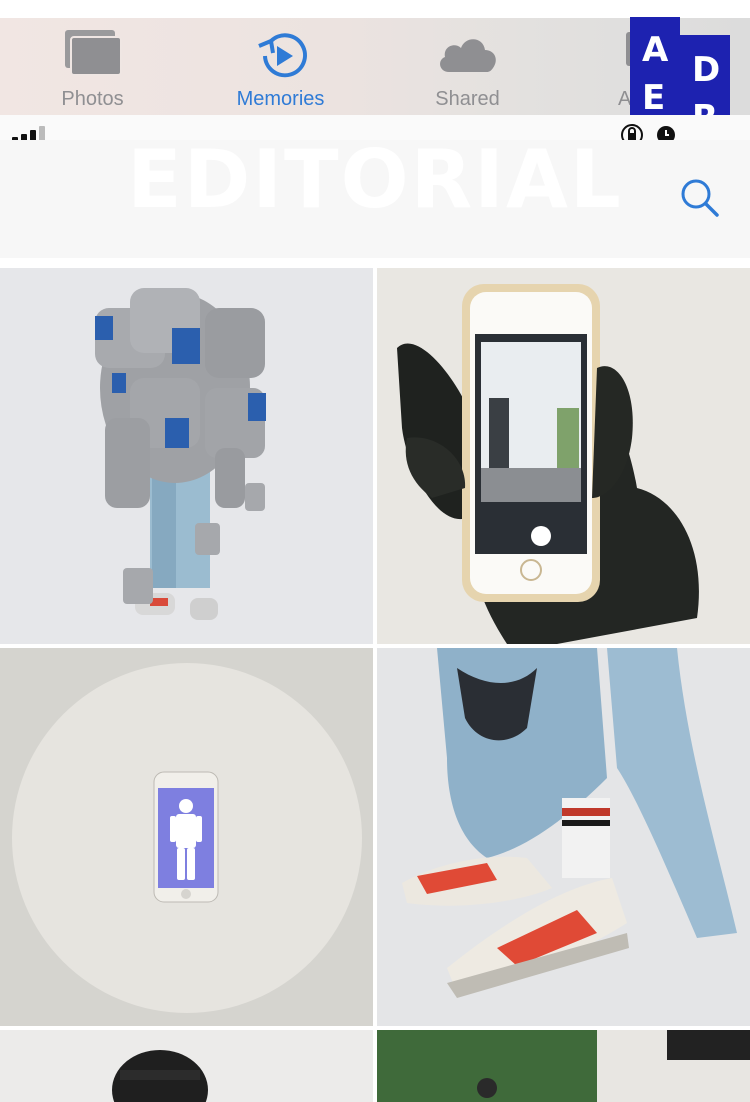 The width and height of the screenshot is (750, 1102). What do you see at coordinates (467, 99) in the screenshot?
I see `tab-shared-label: Shared` at bounding box center [467, 99].